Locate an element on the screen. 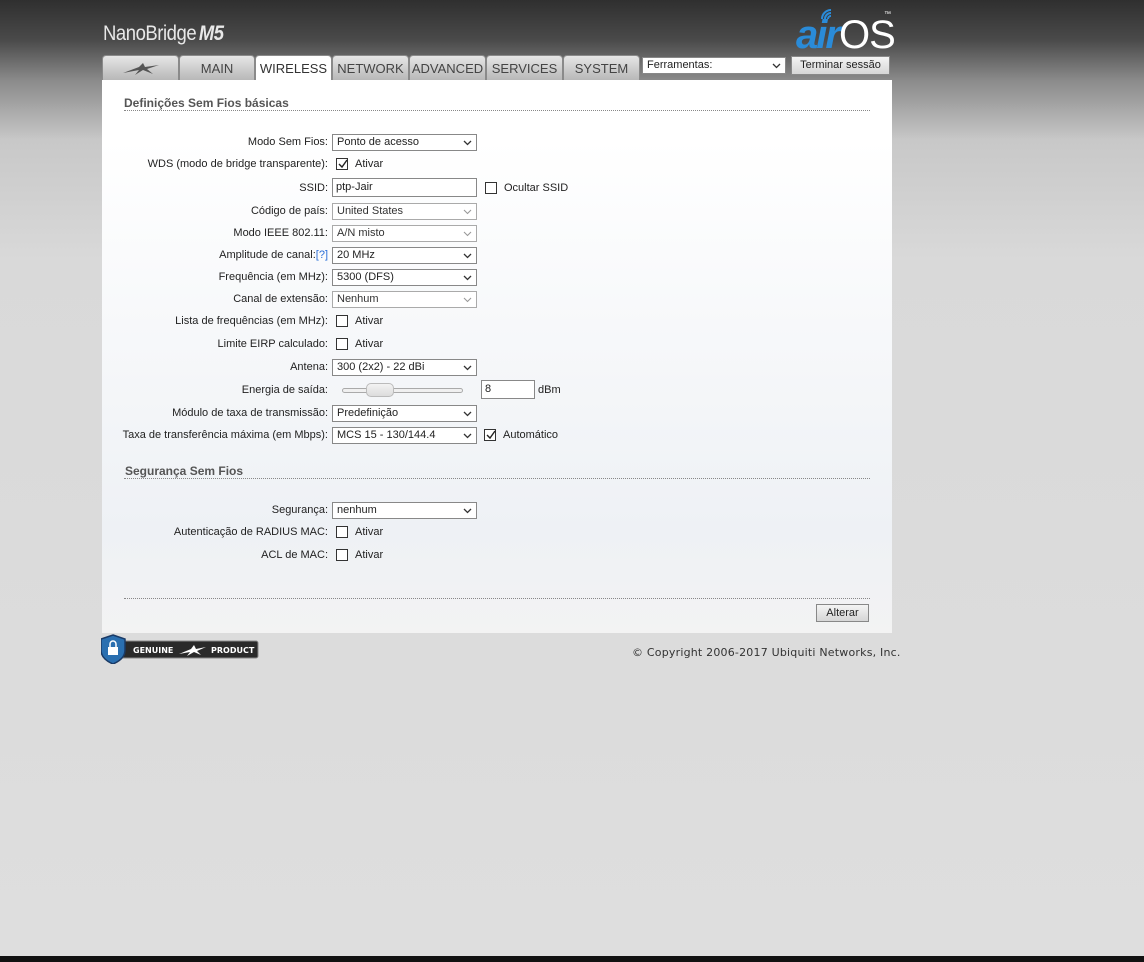 The width and height of the screenshot is (1144, 962). tab-advanced: ADVANCED is located at coordinates (447, 67).